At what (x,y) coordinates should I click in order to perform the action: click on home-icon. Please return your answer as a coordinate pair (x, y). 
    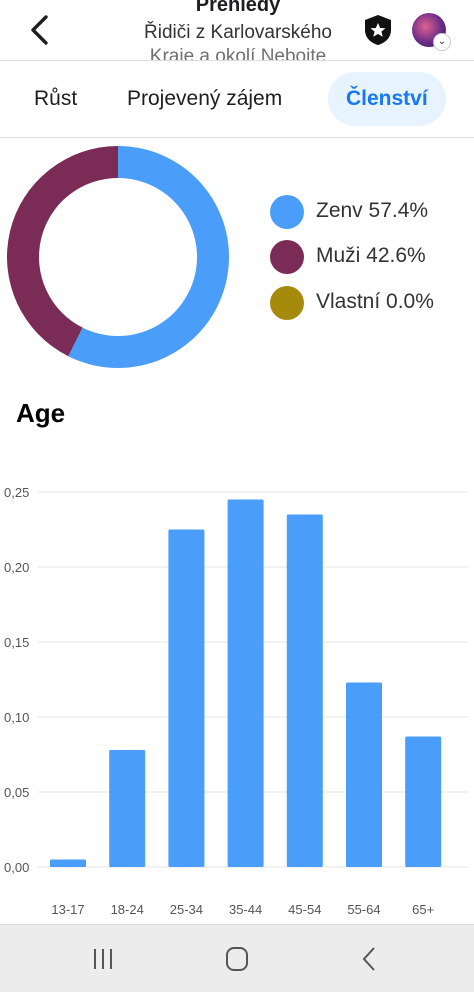
    Looking at the image, I should click on (237, 959).